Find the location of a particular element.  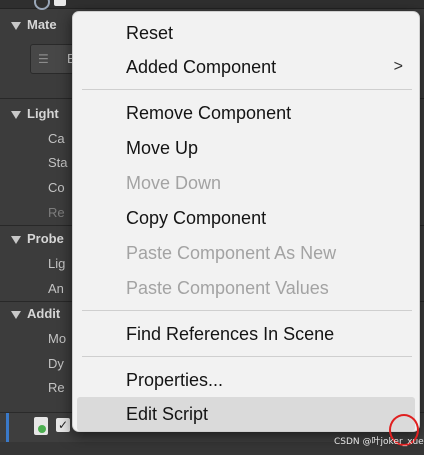

field-motion-vectors: Mo is located at coordinates (33, 339).